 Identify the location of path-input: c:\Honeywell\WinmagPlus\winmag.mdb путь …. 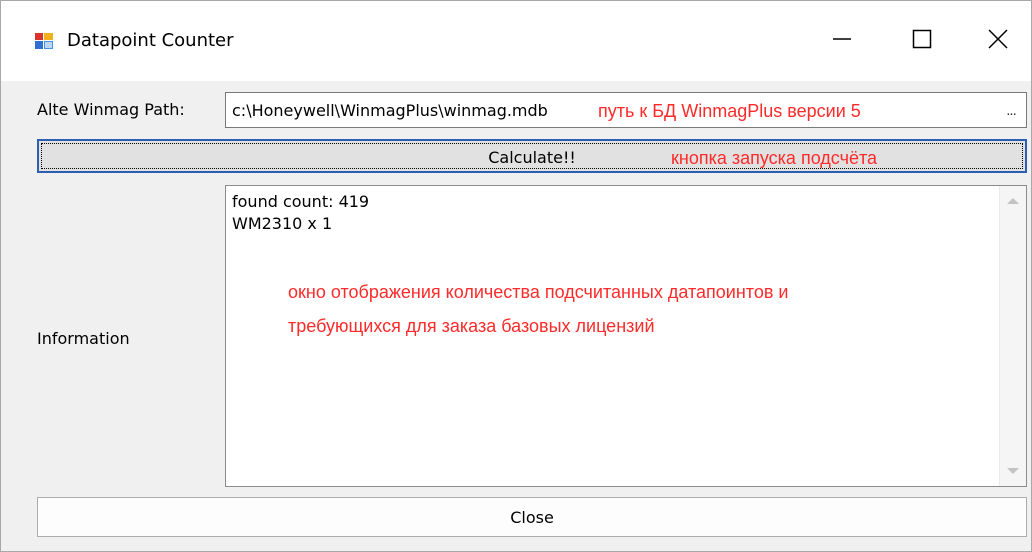
(626, 110).